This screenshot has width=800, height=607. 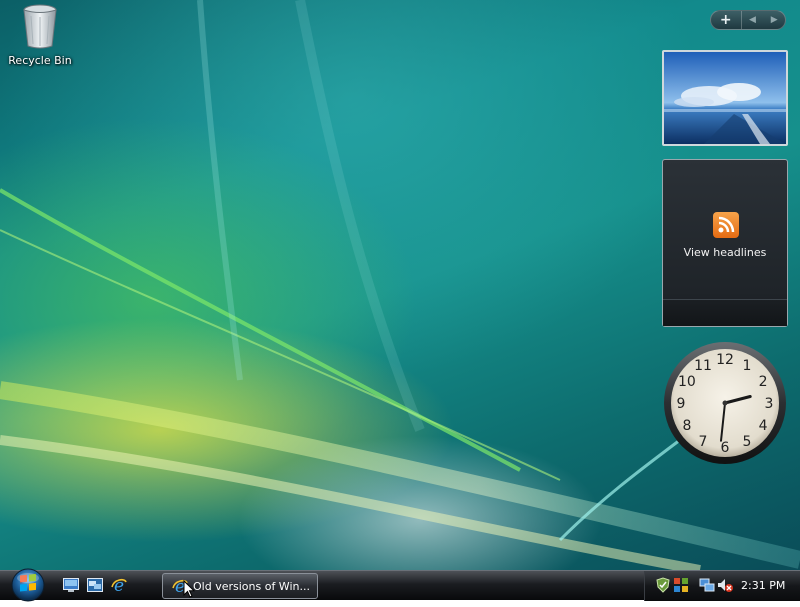 I want to click on switch-windows-icon, so click(x=95, y=585).